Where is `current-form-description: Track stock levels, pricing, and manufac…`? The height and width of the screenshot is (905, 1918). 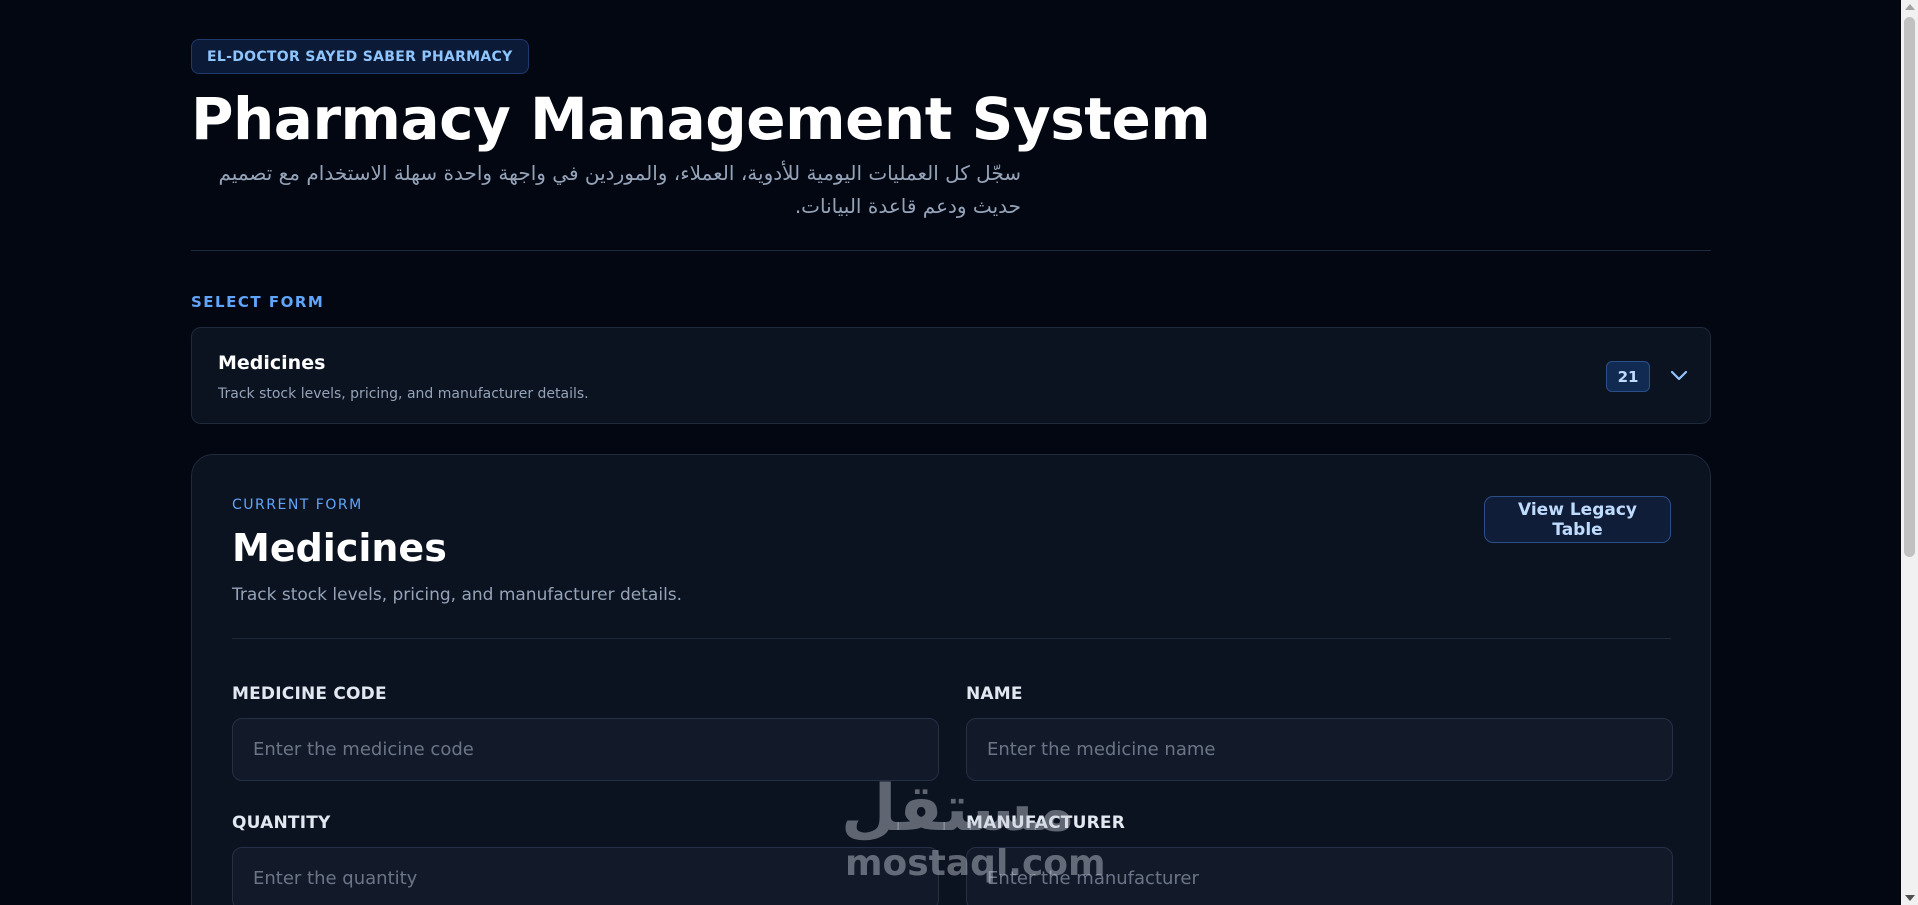 current-form-description: Track stock levels, pricing, and manufac… is located at coordinates (457, 595).